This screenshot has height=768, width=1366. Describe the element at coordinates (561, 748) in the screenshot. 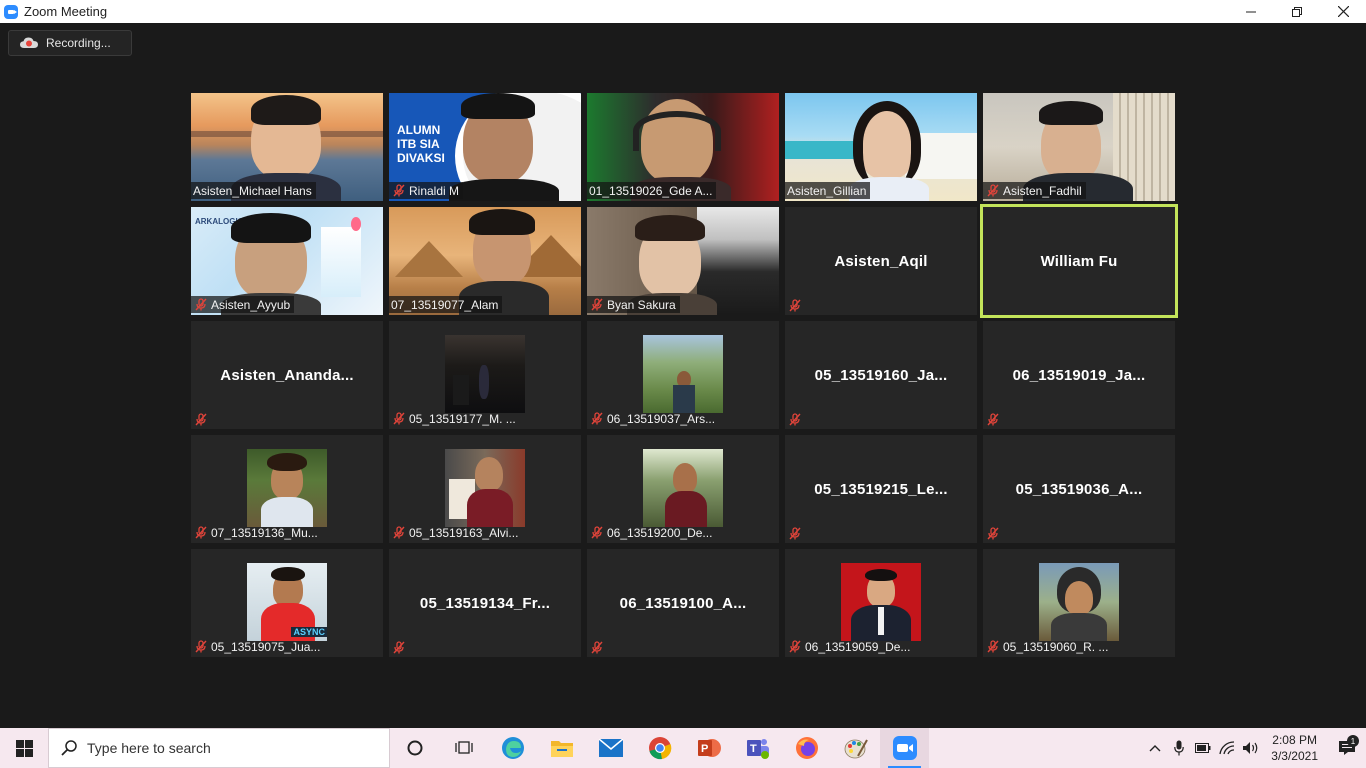

I see `taskbar-app-file-explorer` at that location.